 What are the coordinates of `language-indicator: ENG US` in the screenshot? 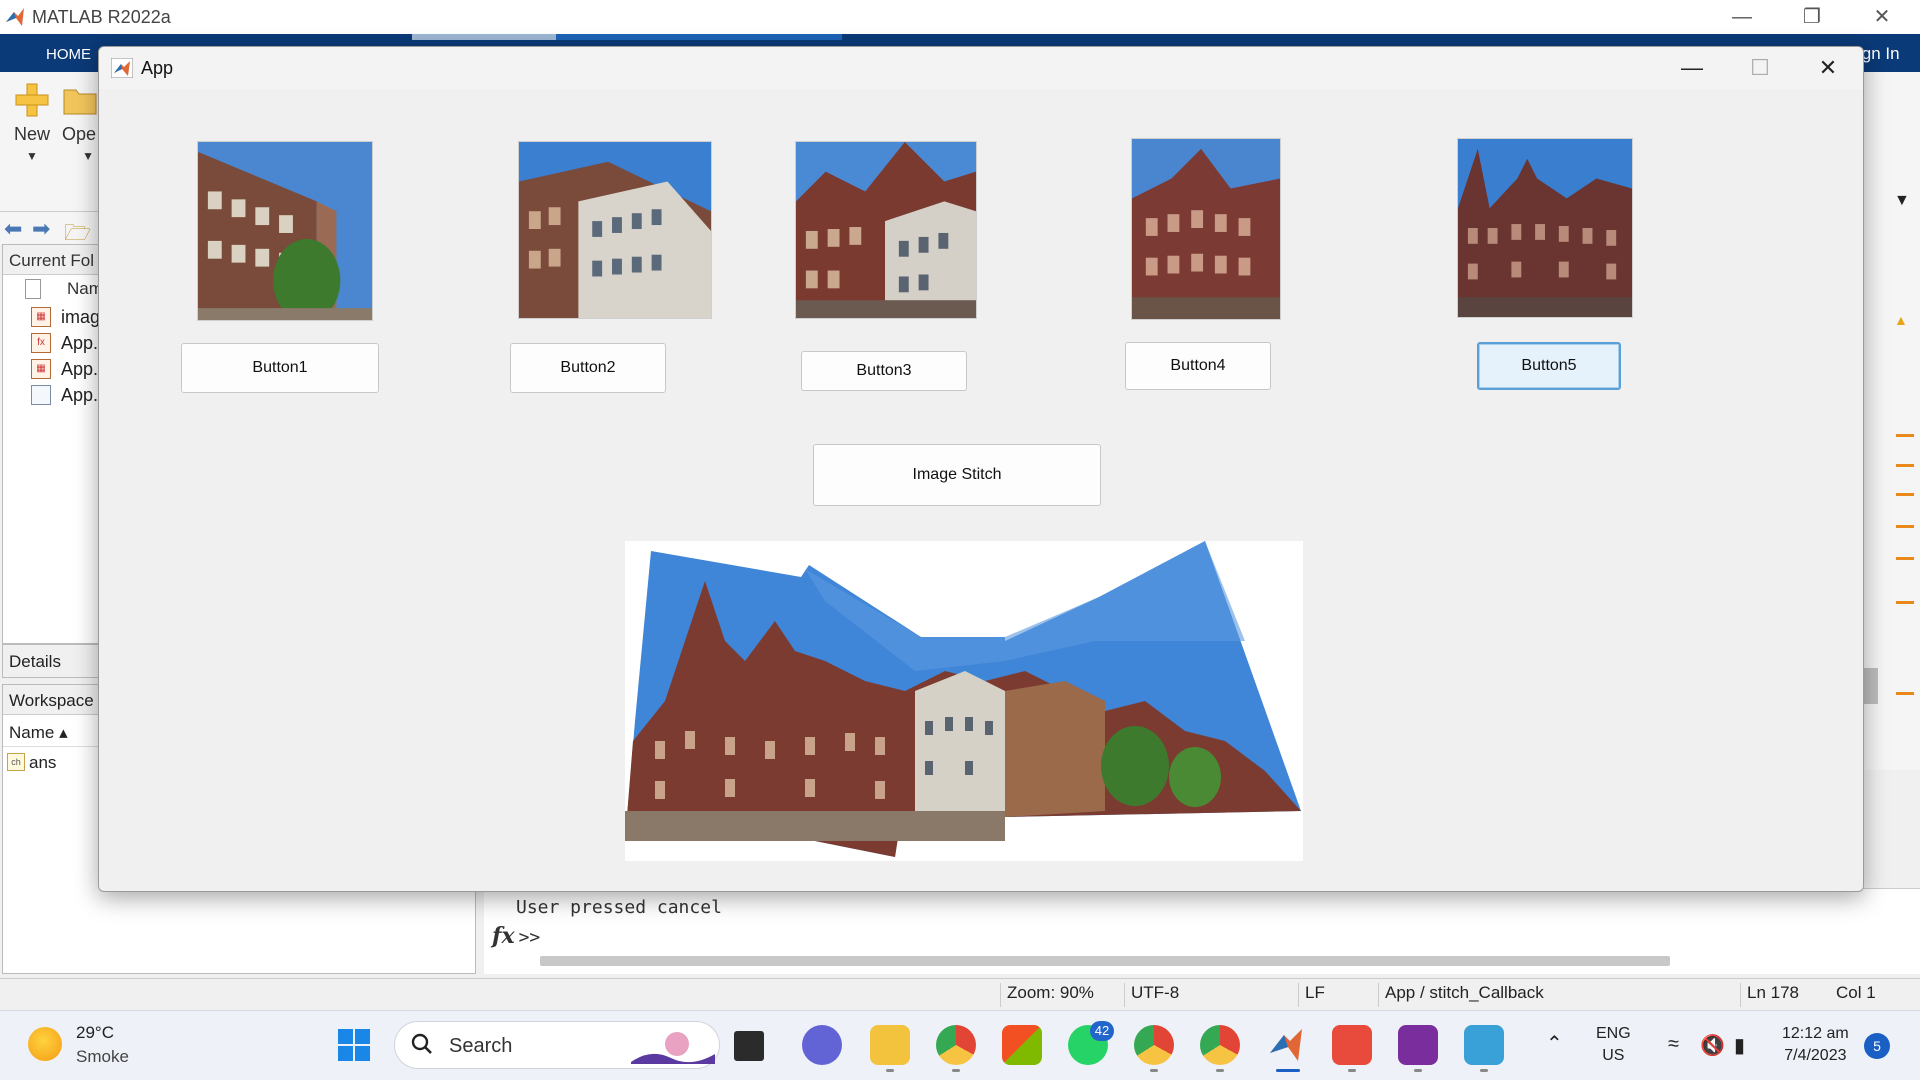 It's located at (1613, 1045).